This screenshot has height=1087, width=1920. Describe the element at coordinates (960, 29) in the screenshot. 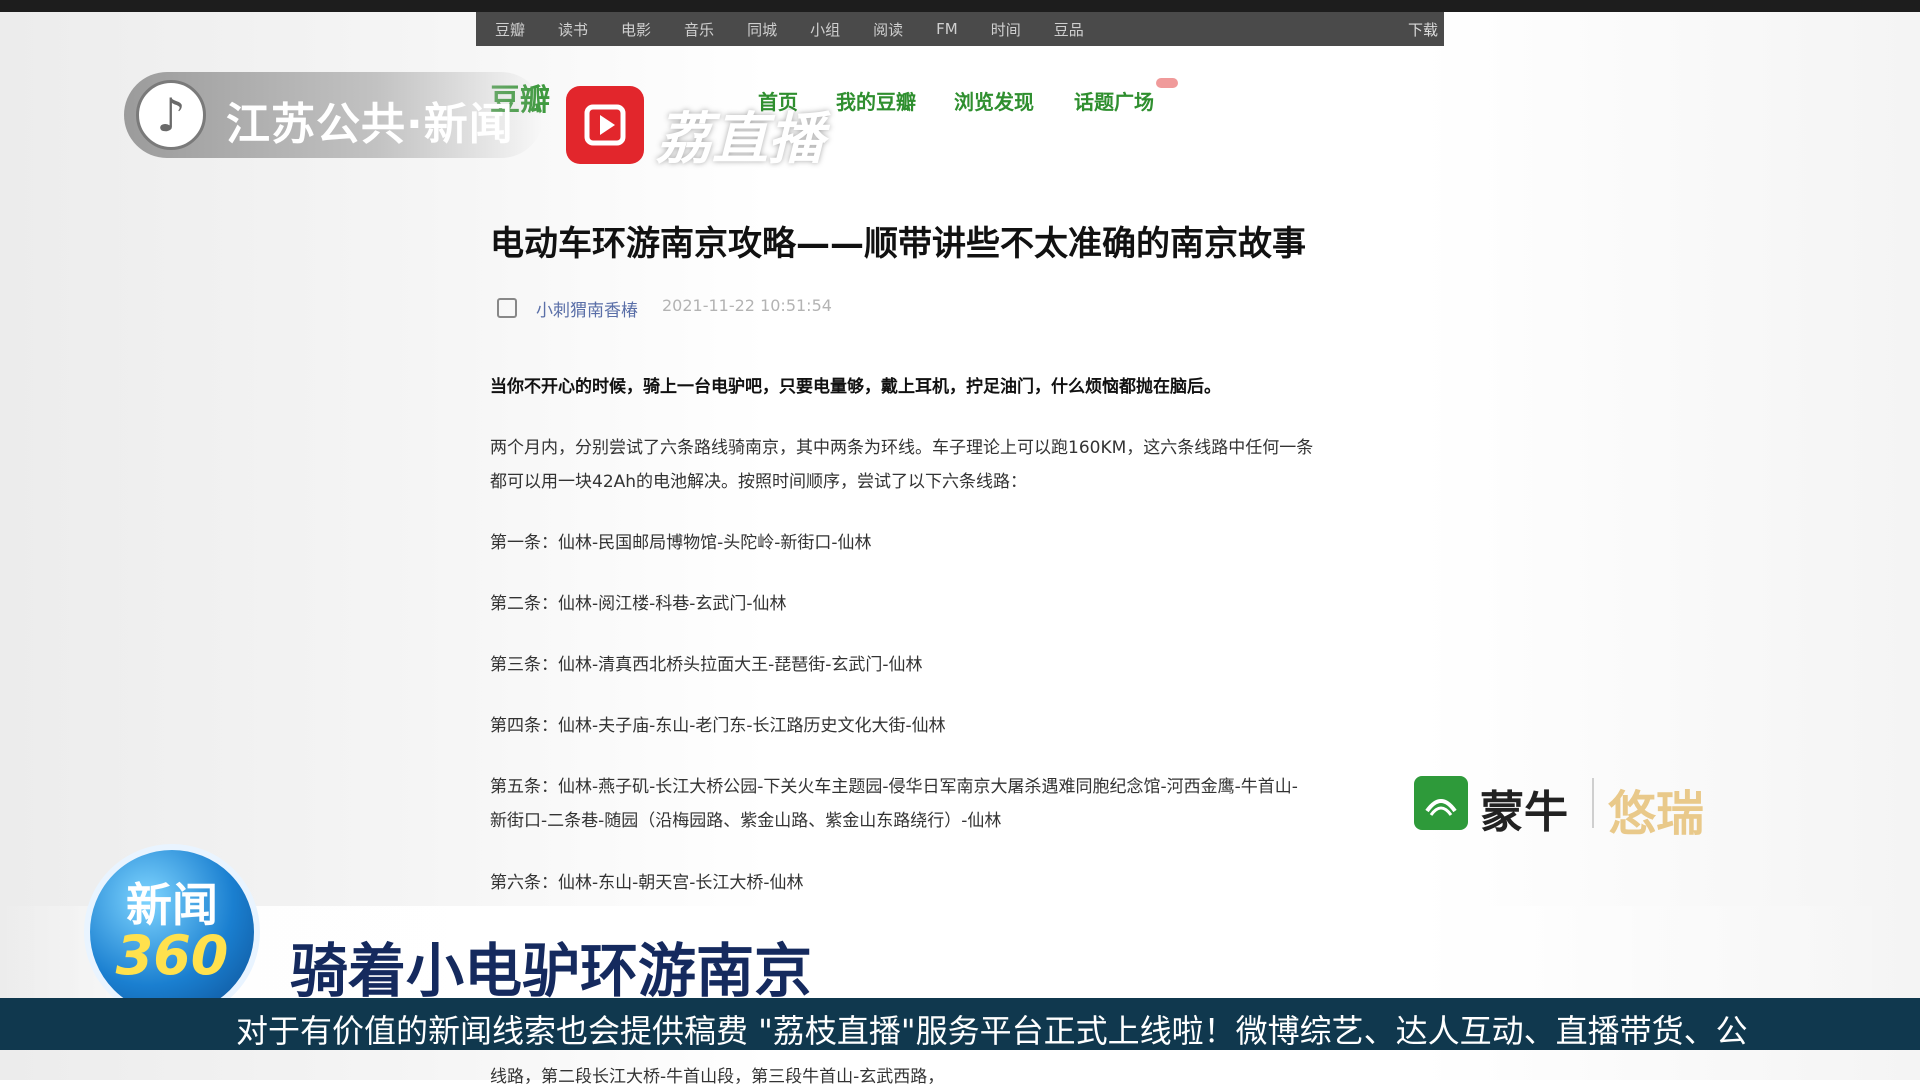

I see `site-top-nav: 豆瓣 读书 电影 音乐 同城 小组 阅读 FM 时间 豆品 下载` at that location.